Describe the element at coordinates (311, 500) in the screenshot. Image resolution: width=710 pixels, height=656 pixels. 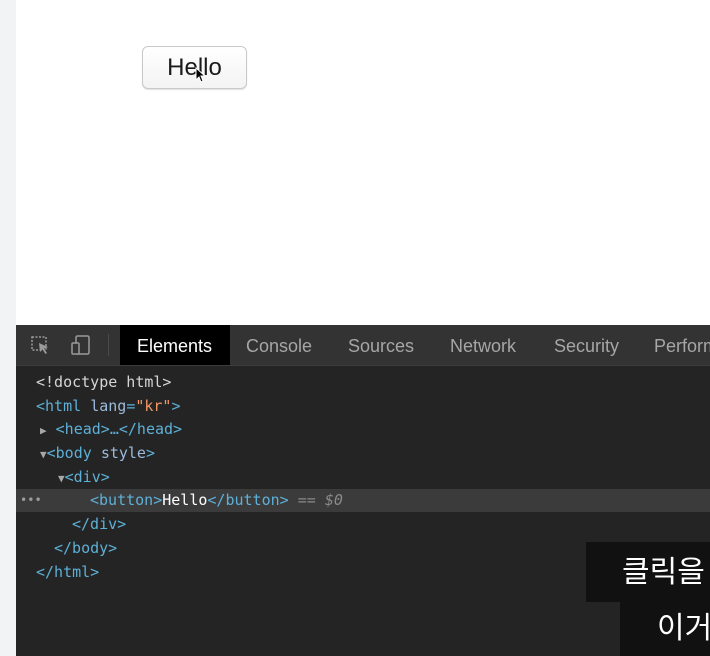
I see `selected-marker: ==` at that location.